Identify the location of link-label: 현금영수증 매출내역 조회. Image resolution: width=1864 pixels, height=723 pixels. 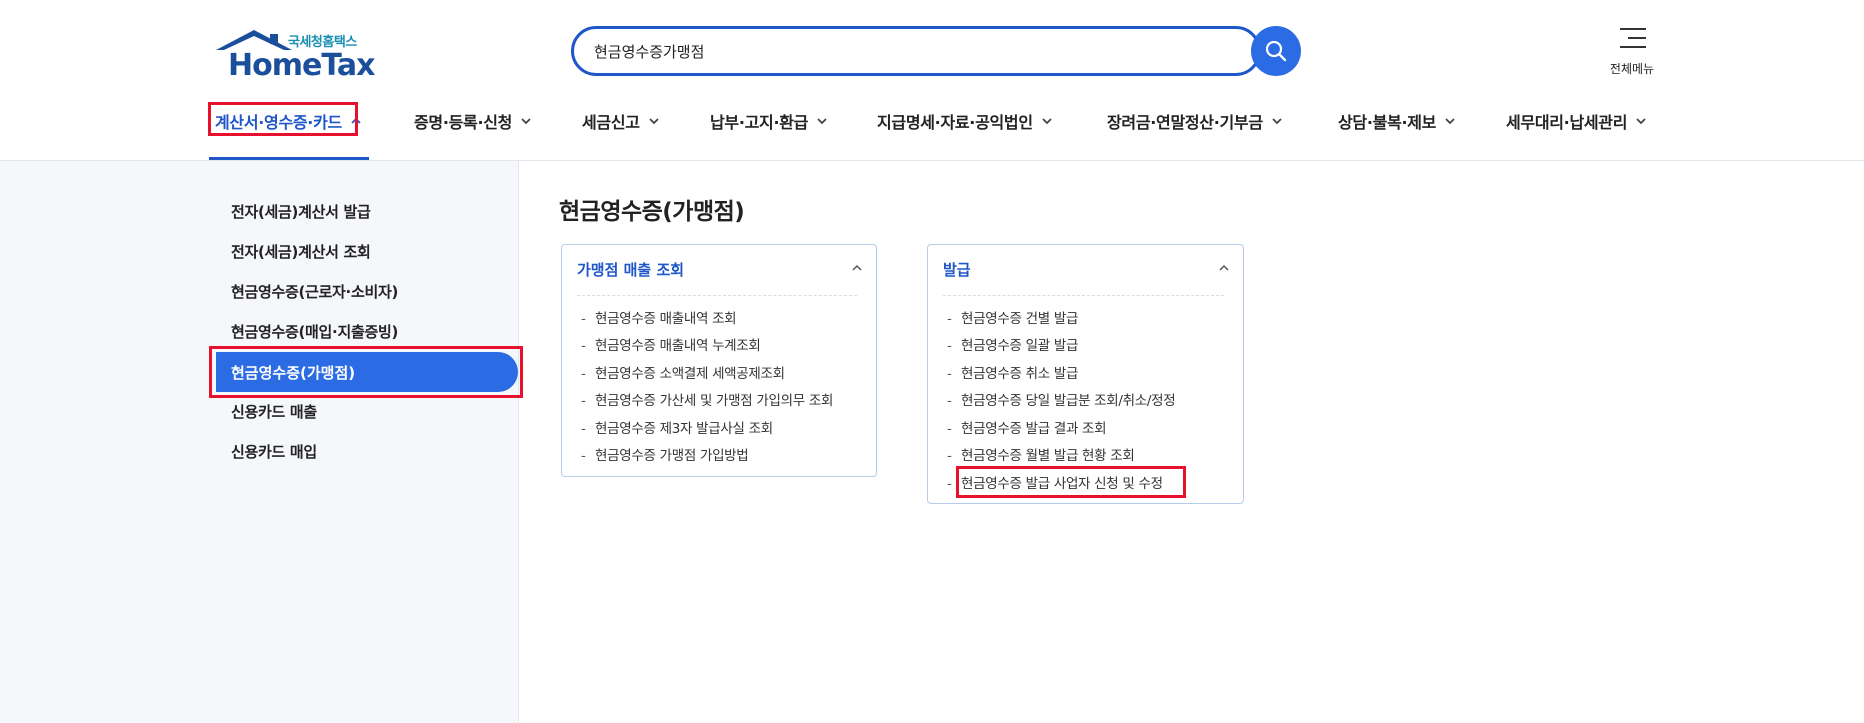
(666, 319).